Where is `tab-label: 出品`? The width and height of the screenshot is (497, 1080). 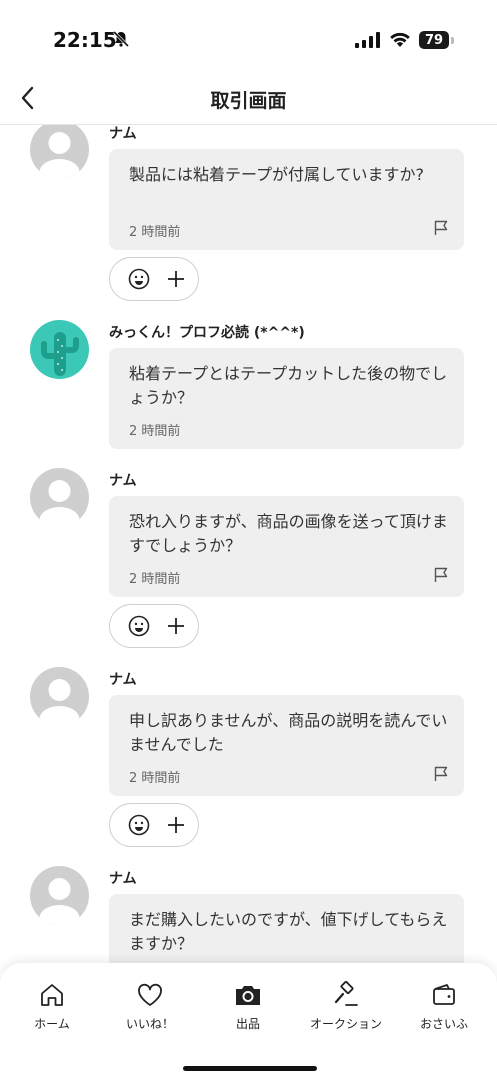
tab-label: 出品 is located at coordinates (247, 1024).